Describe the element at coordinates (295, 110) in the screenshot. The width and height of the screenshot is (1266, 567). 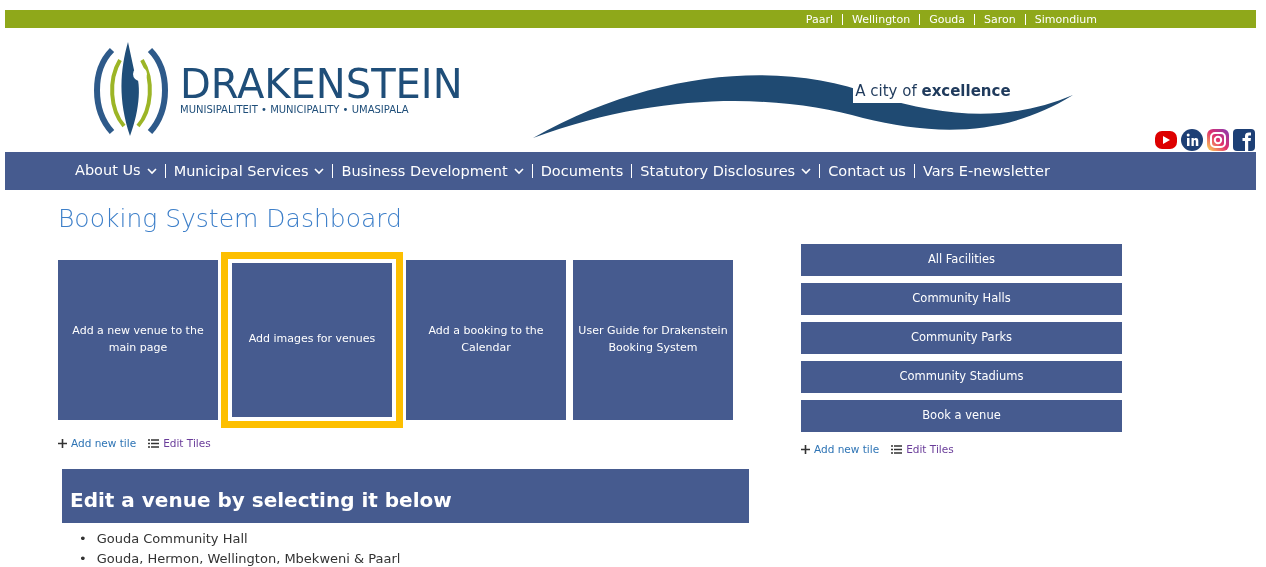
I see `logo-subtitle: MUNISIPALITEIT • MUNICIPALITY • UMASIPALA` at that location.